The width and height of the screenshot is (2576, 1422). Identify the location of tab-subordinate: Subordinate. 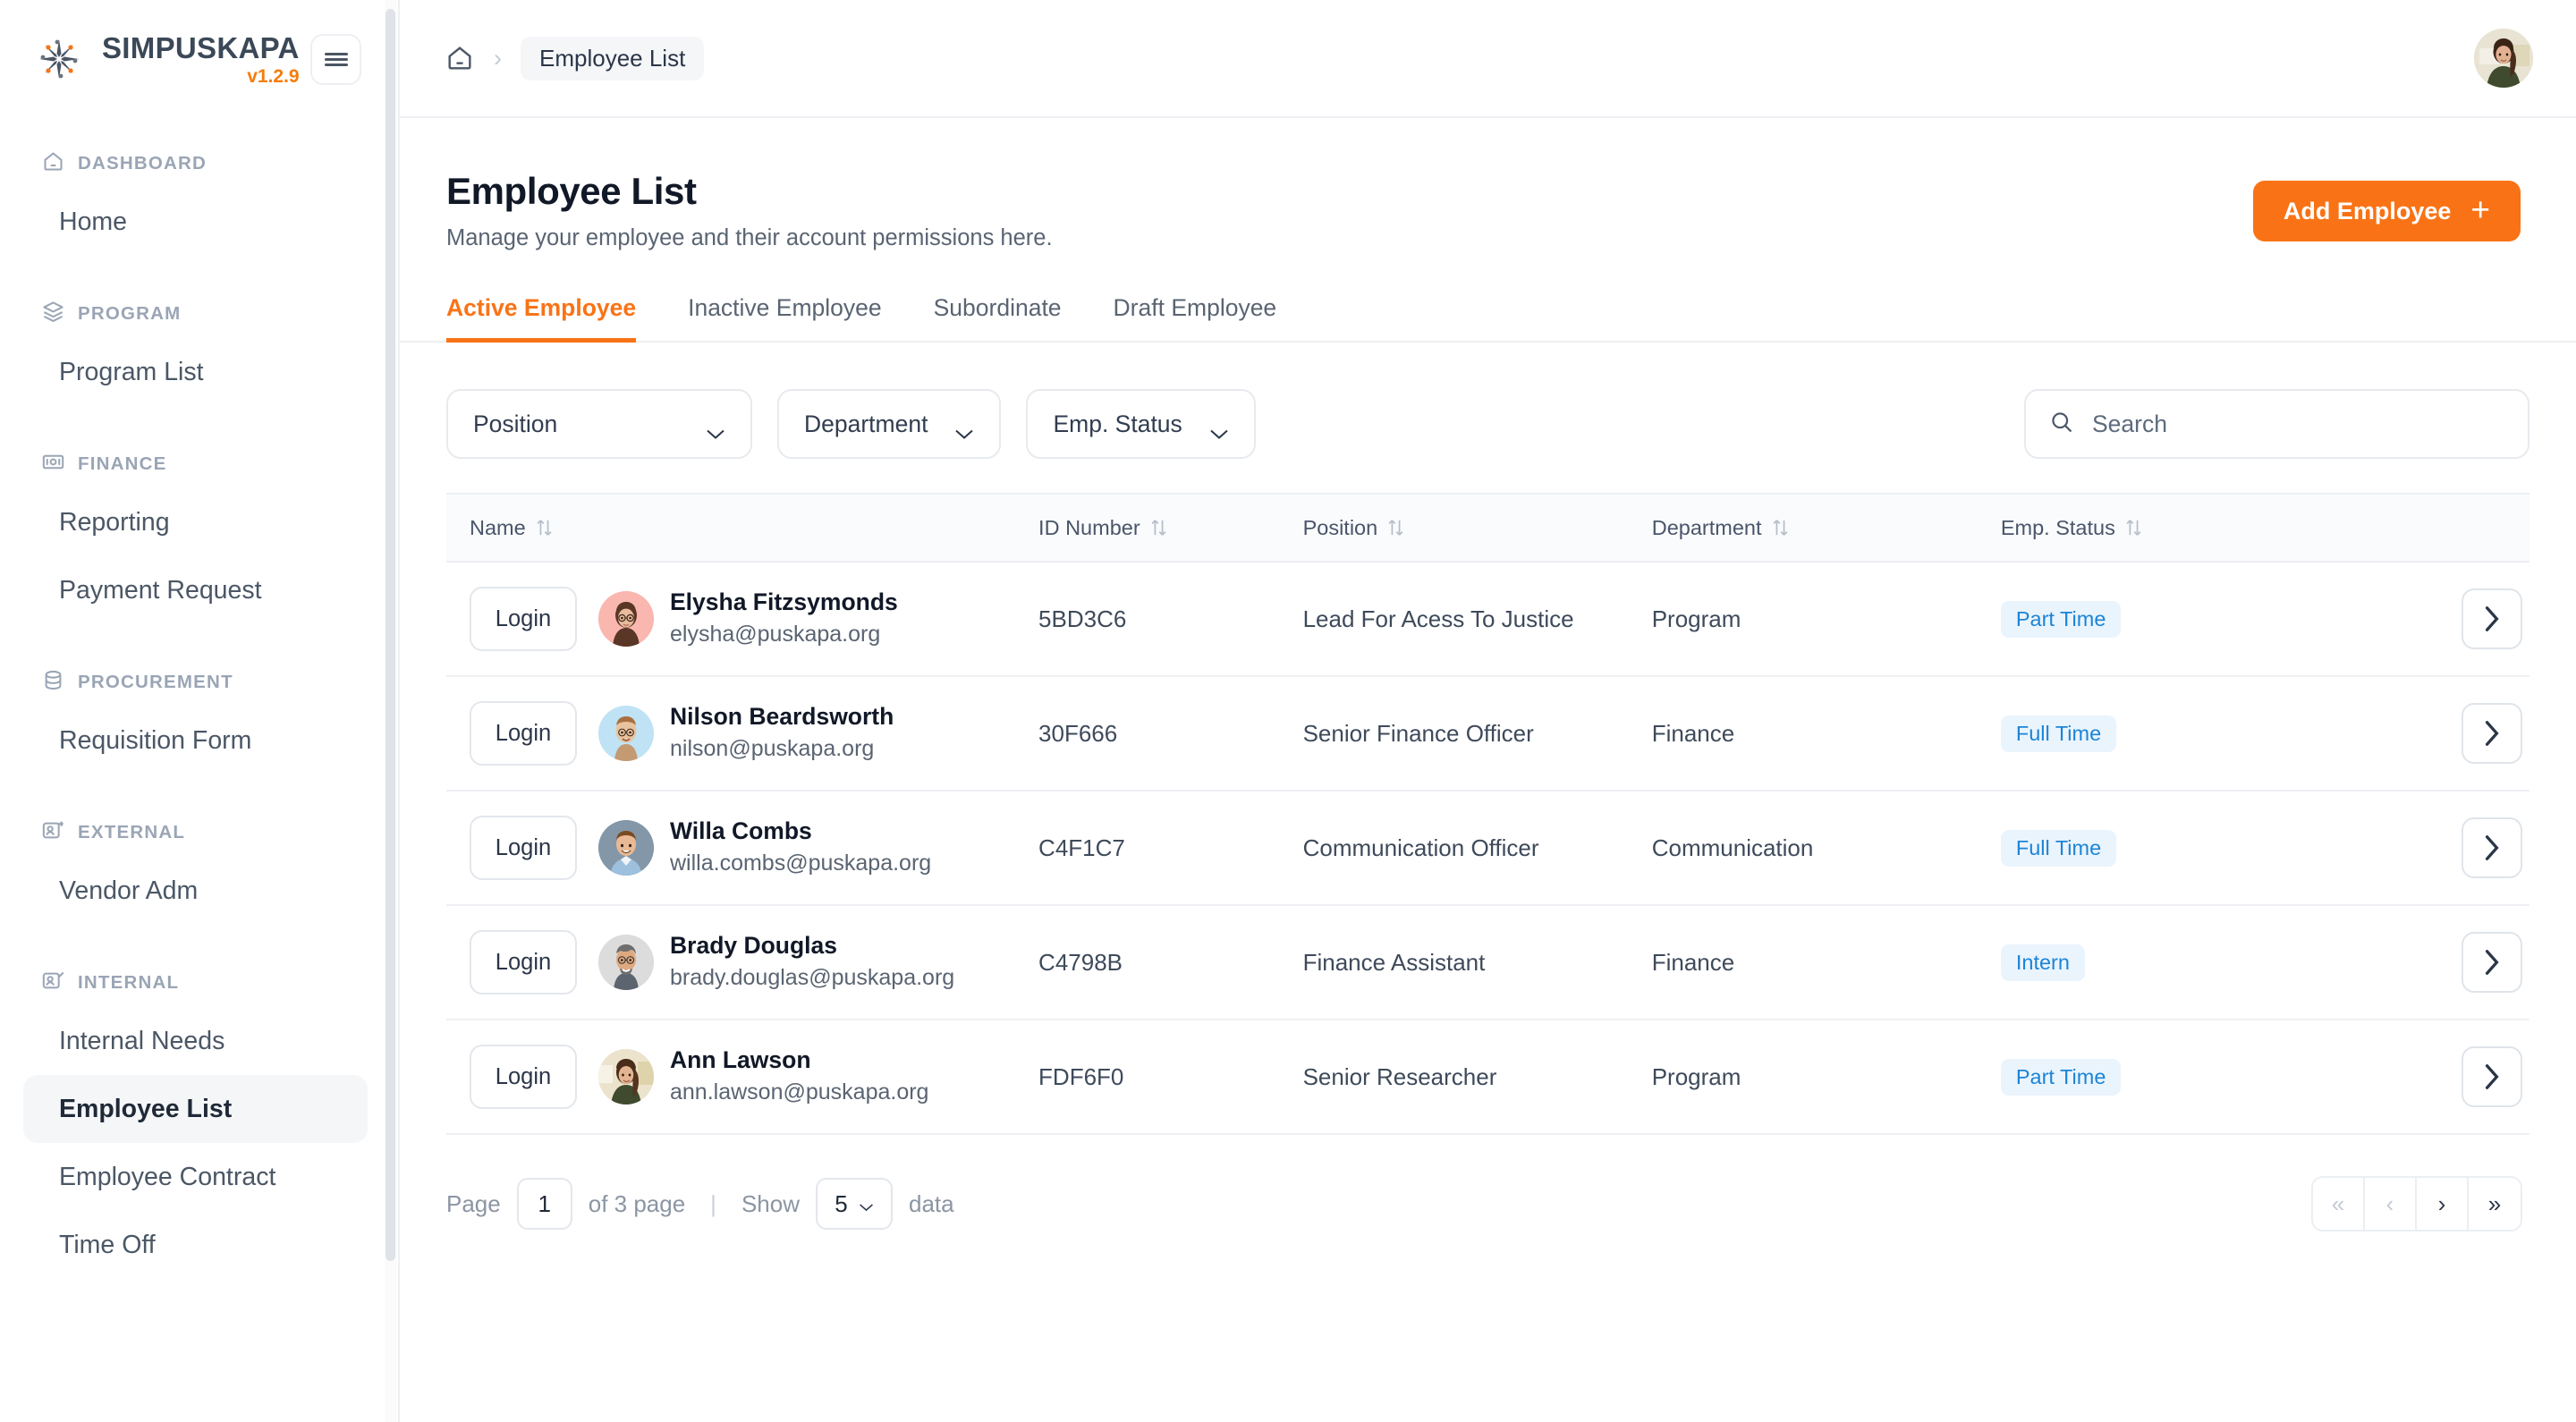
(998, 318).